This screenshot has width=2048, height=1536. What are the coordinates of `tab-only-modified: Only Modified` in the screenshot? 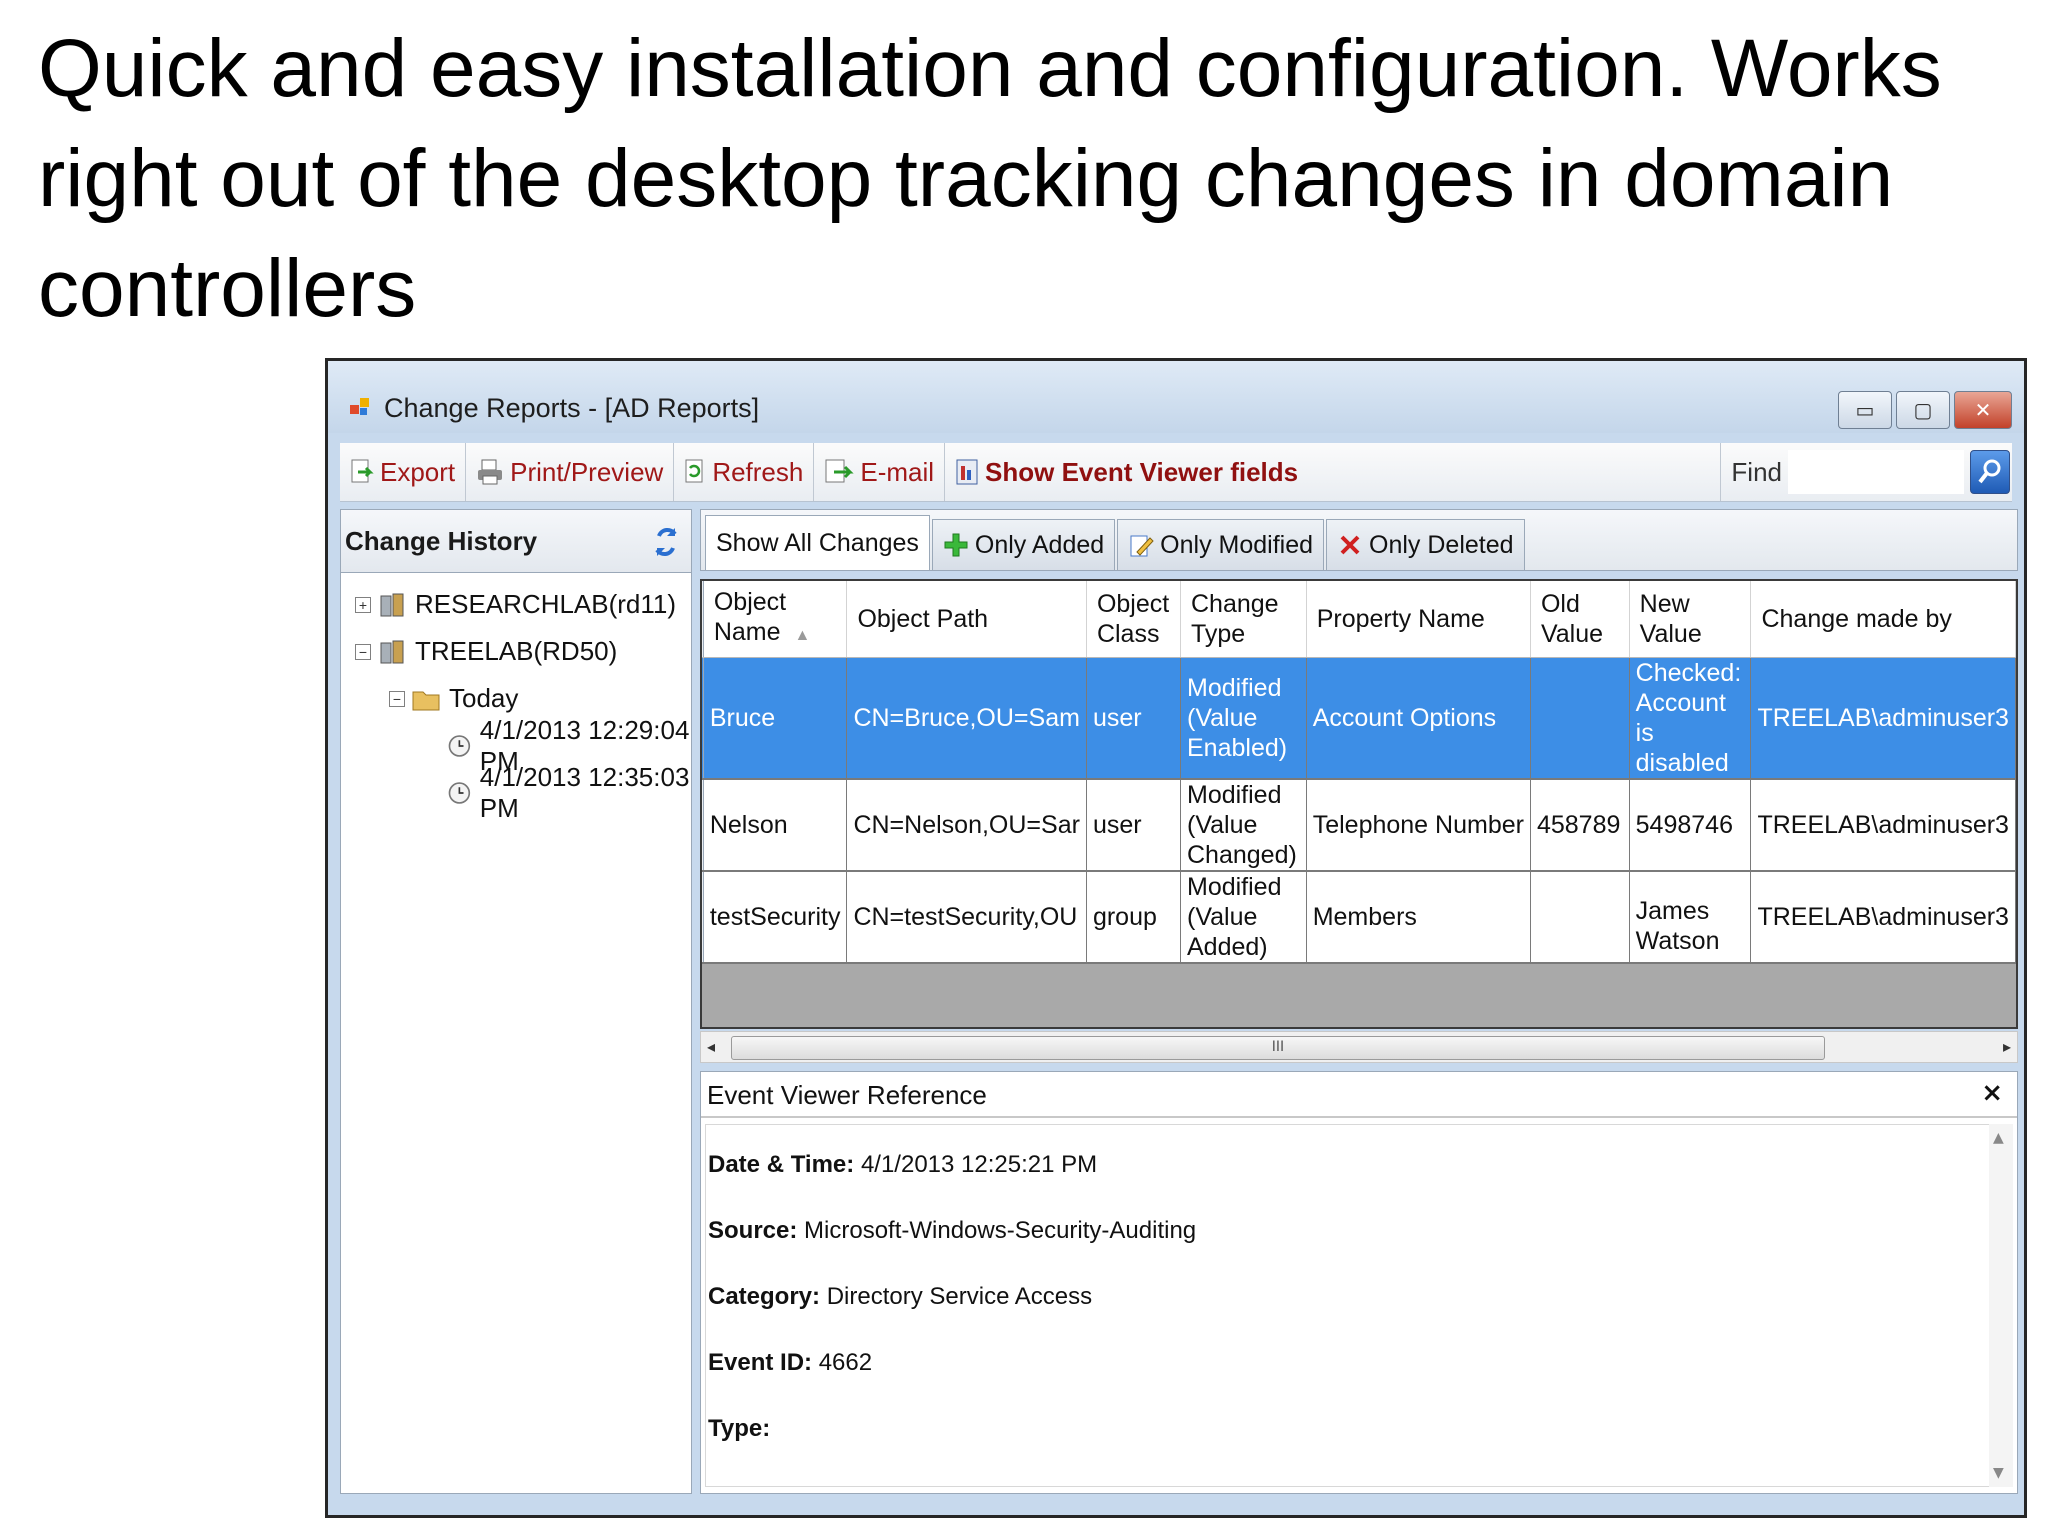 It's located at (1221, 544).